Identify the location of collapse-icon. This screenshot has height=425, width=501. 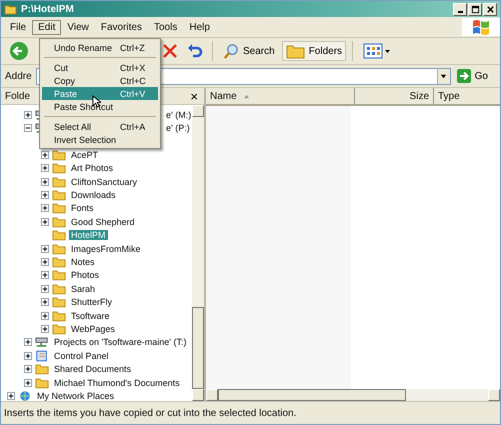
(28, 128).